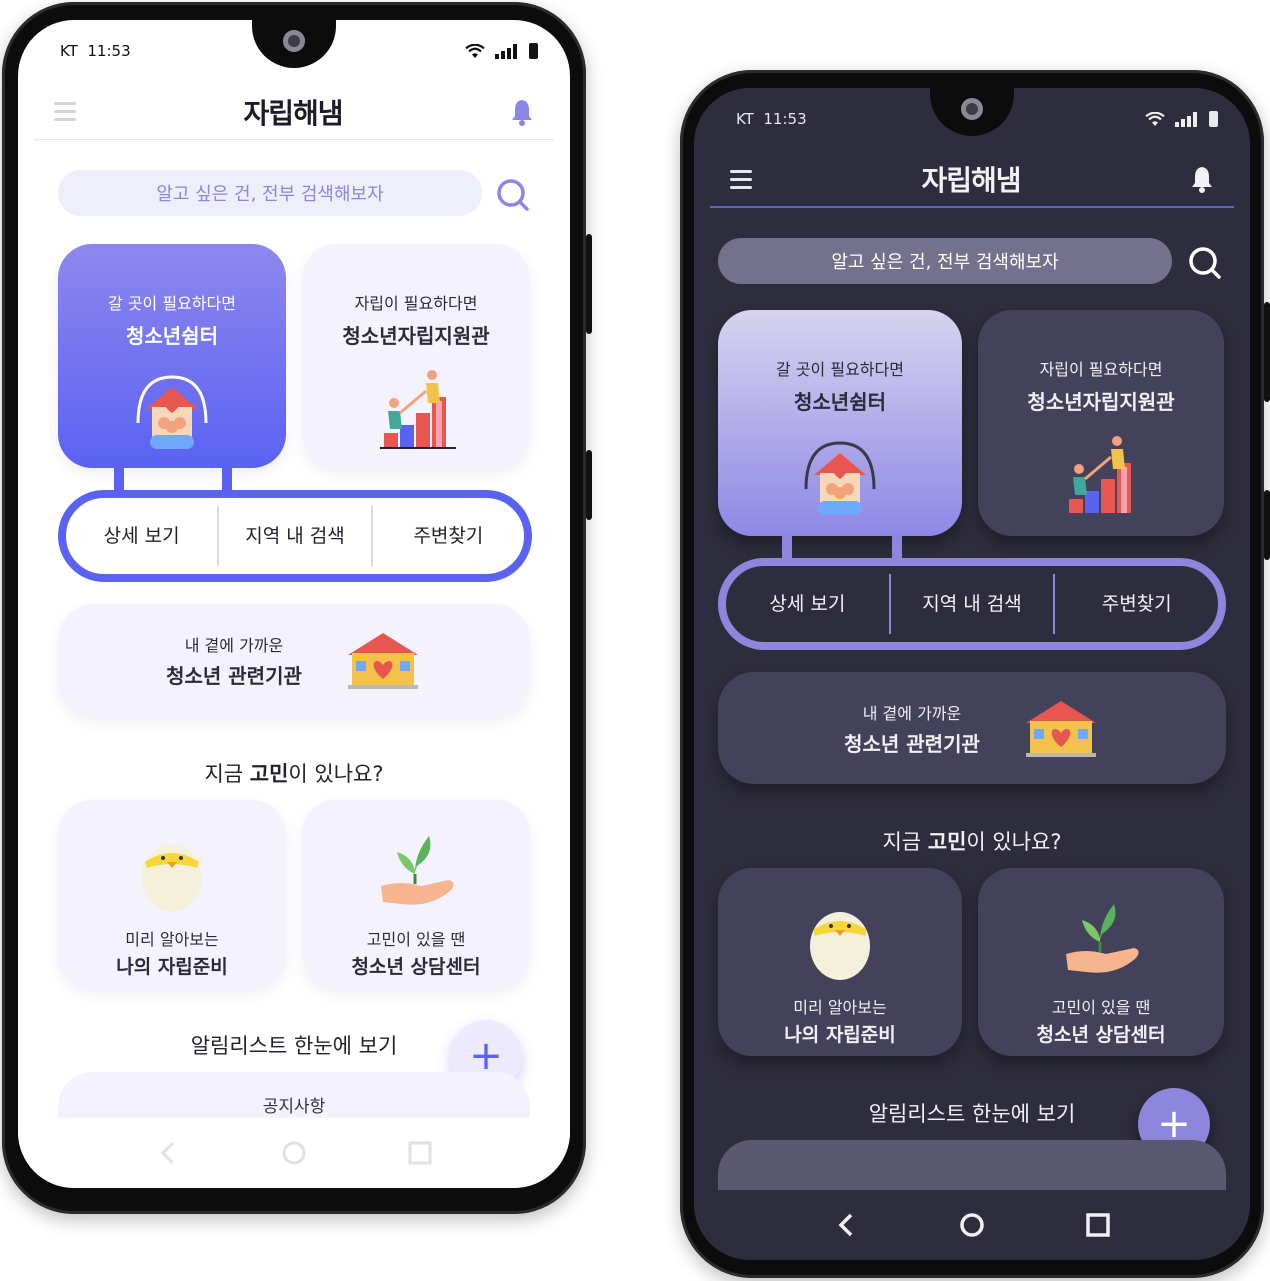 The width and height of the screenshot is (1270, 1281). Describe the element at coordinates (294, 1107) in the screenshot. I see `notice-label: 공지사항` at that location.